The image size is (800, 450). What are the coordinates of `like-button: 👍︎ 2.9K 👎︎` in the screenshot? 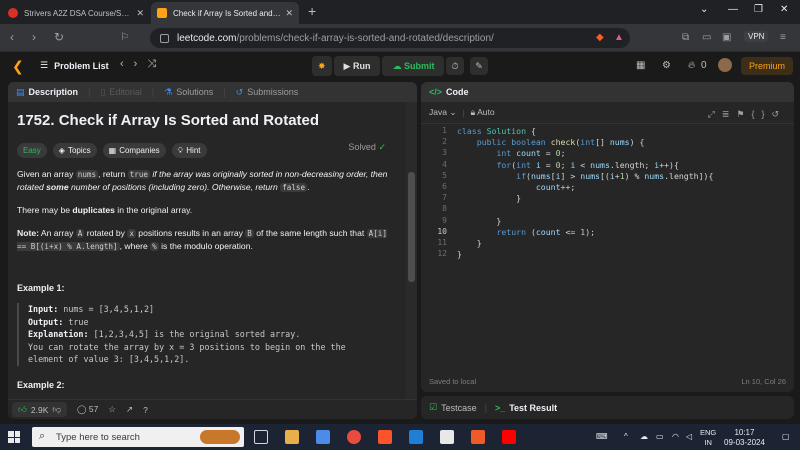 It's located at (40, 409).